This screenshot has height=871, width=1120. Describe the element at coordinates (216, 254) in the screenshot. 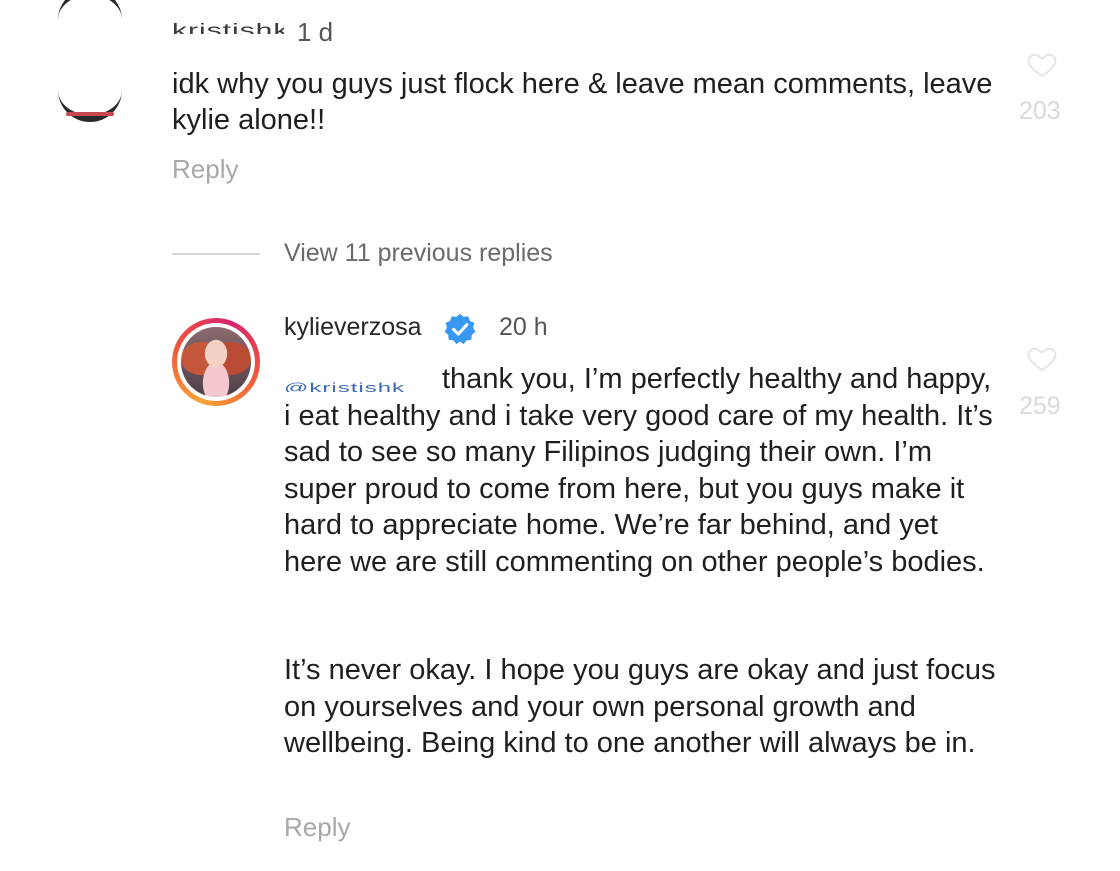

I see `replies-divider` at that location.